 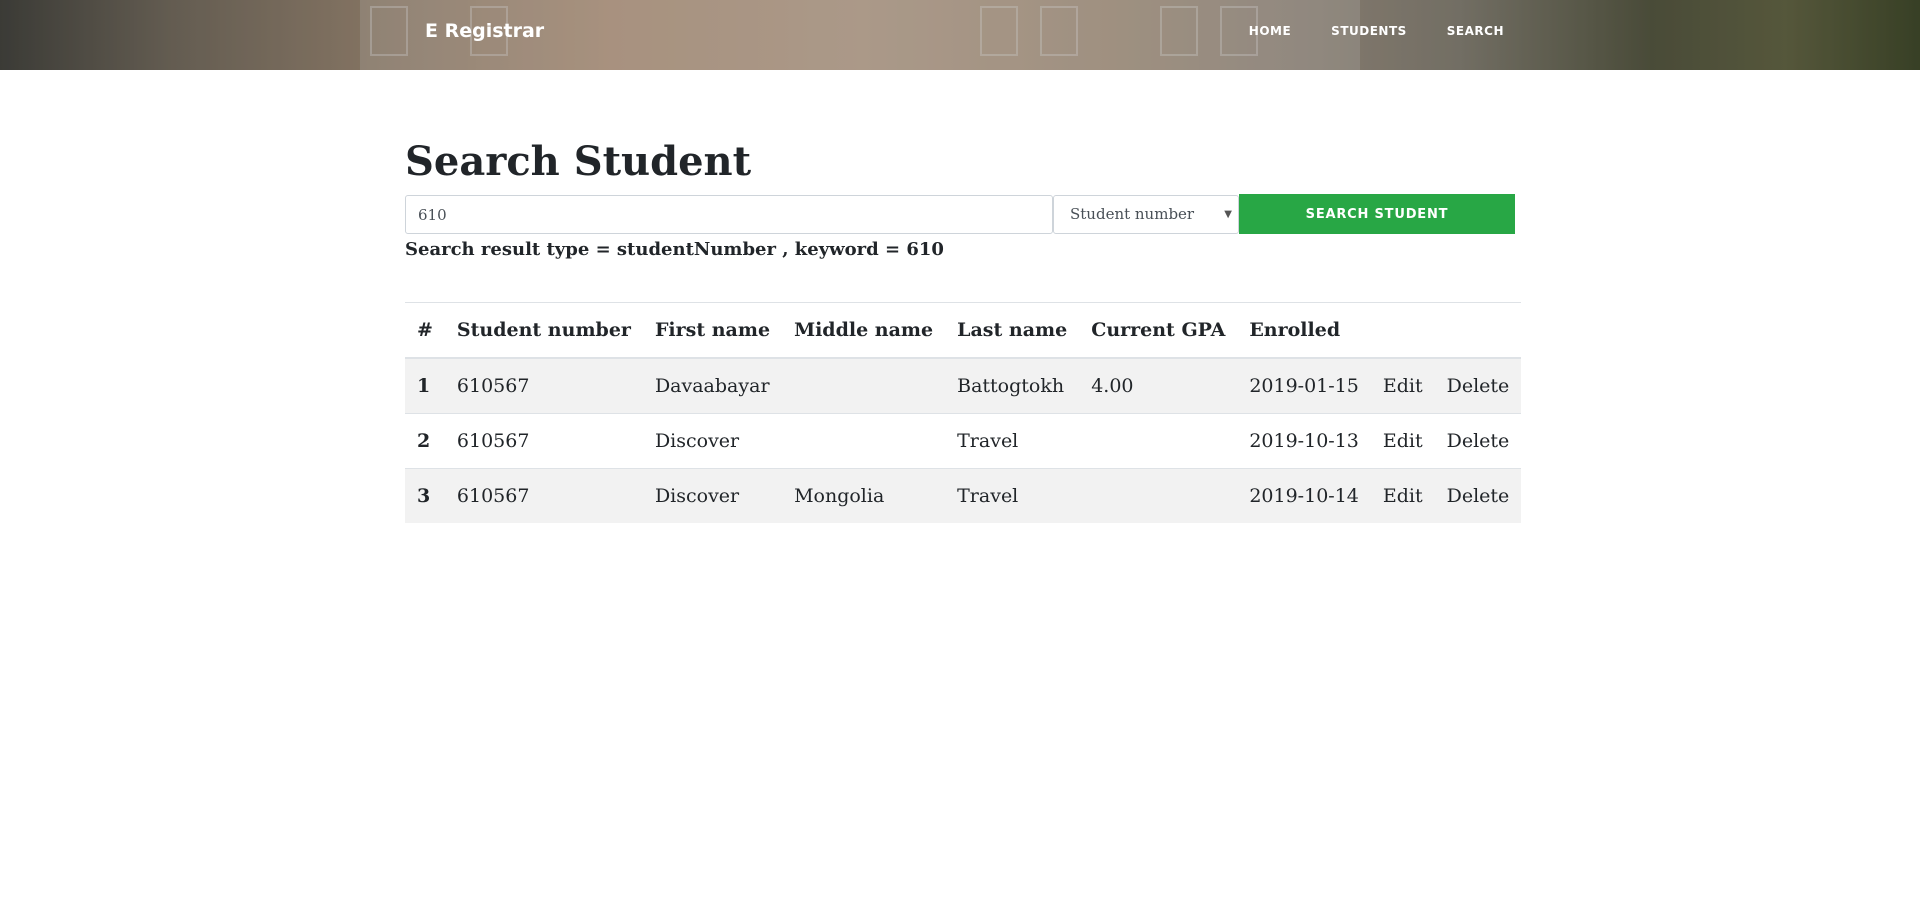 I want to click on col-header-delete, so click(x=1478, y=330).